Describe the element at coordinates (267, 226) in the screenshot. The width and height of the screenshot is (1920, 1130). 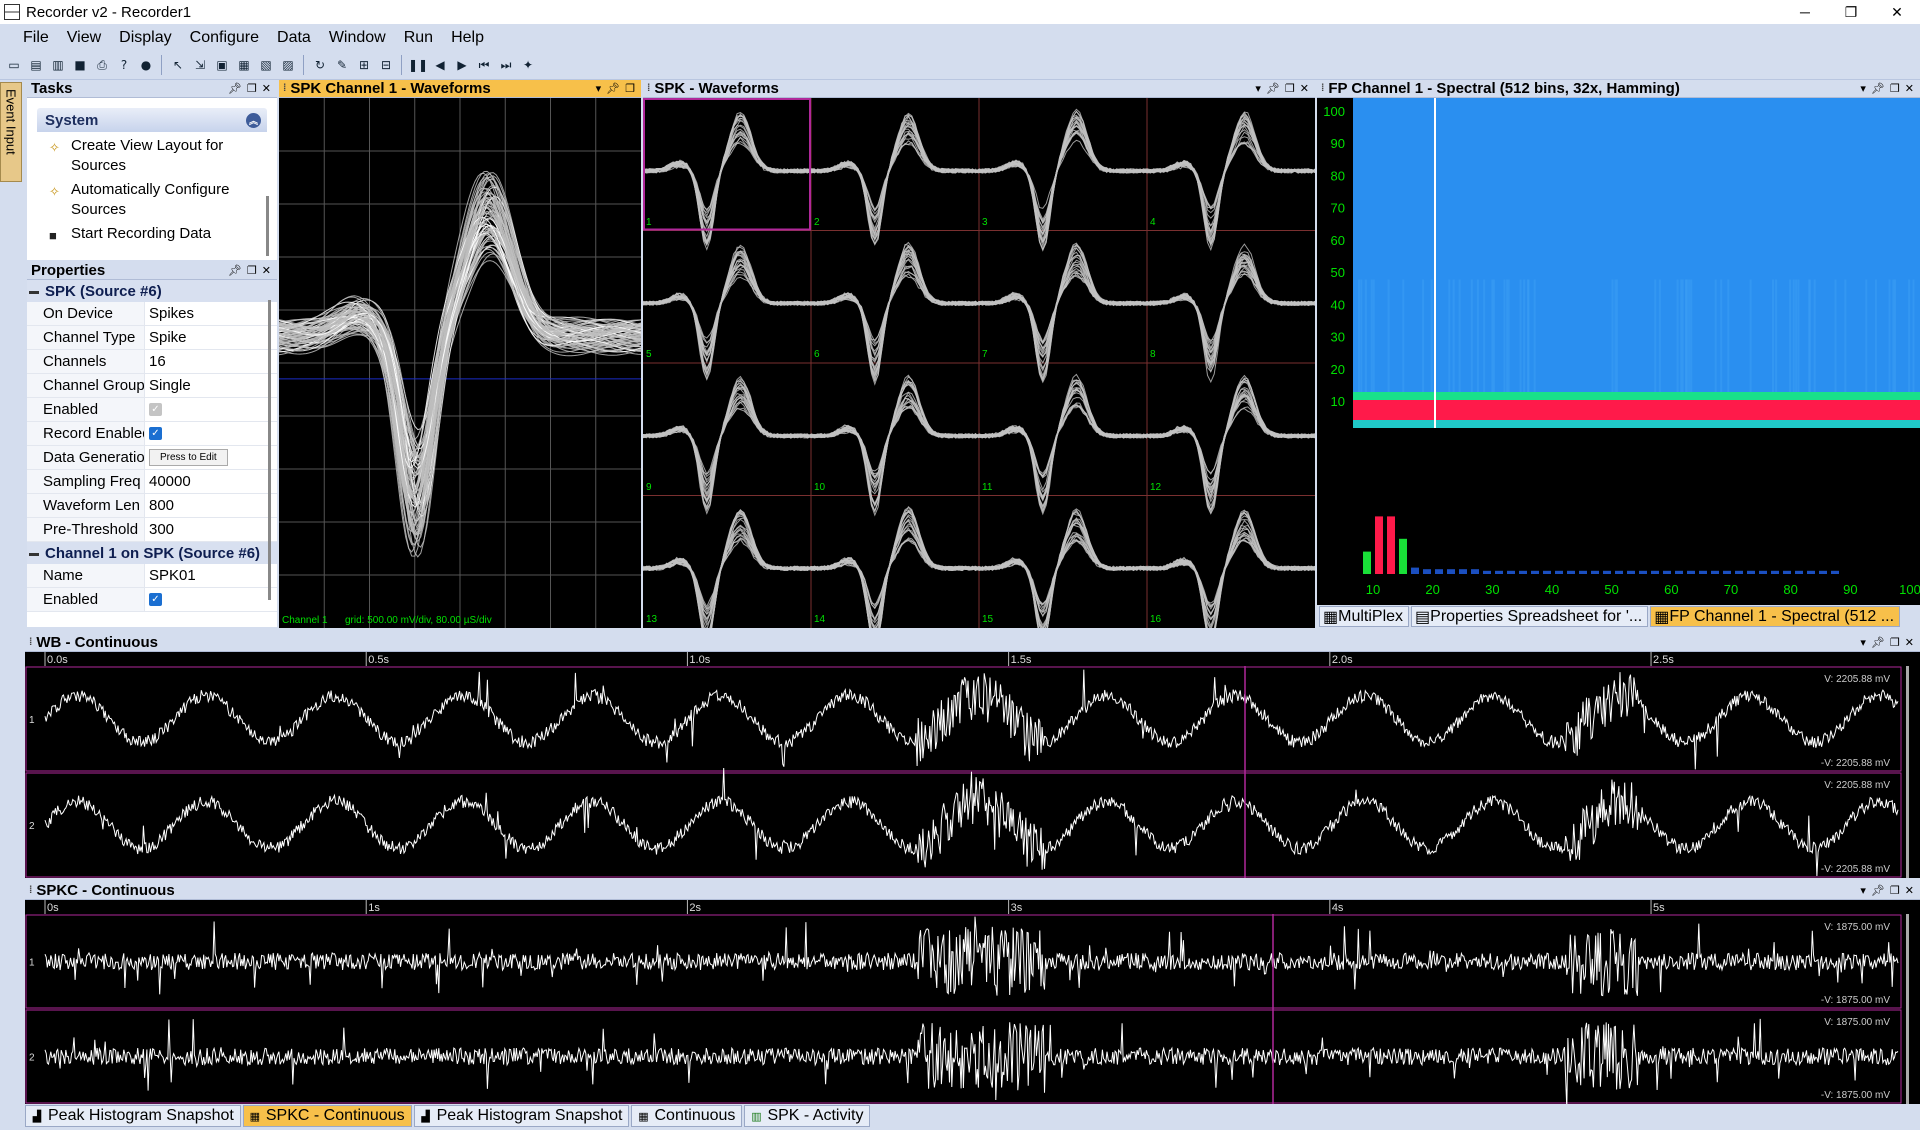
I see `tasks-scrollbar` at that location.